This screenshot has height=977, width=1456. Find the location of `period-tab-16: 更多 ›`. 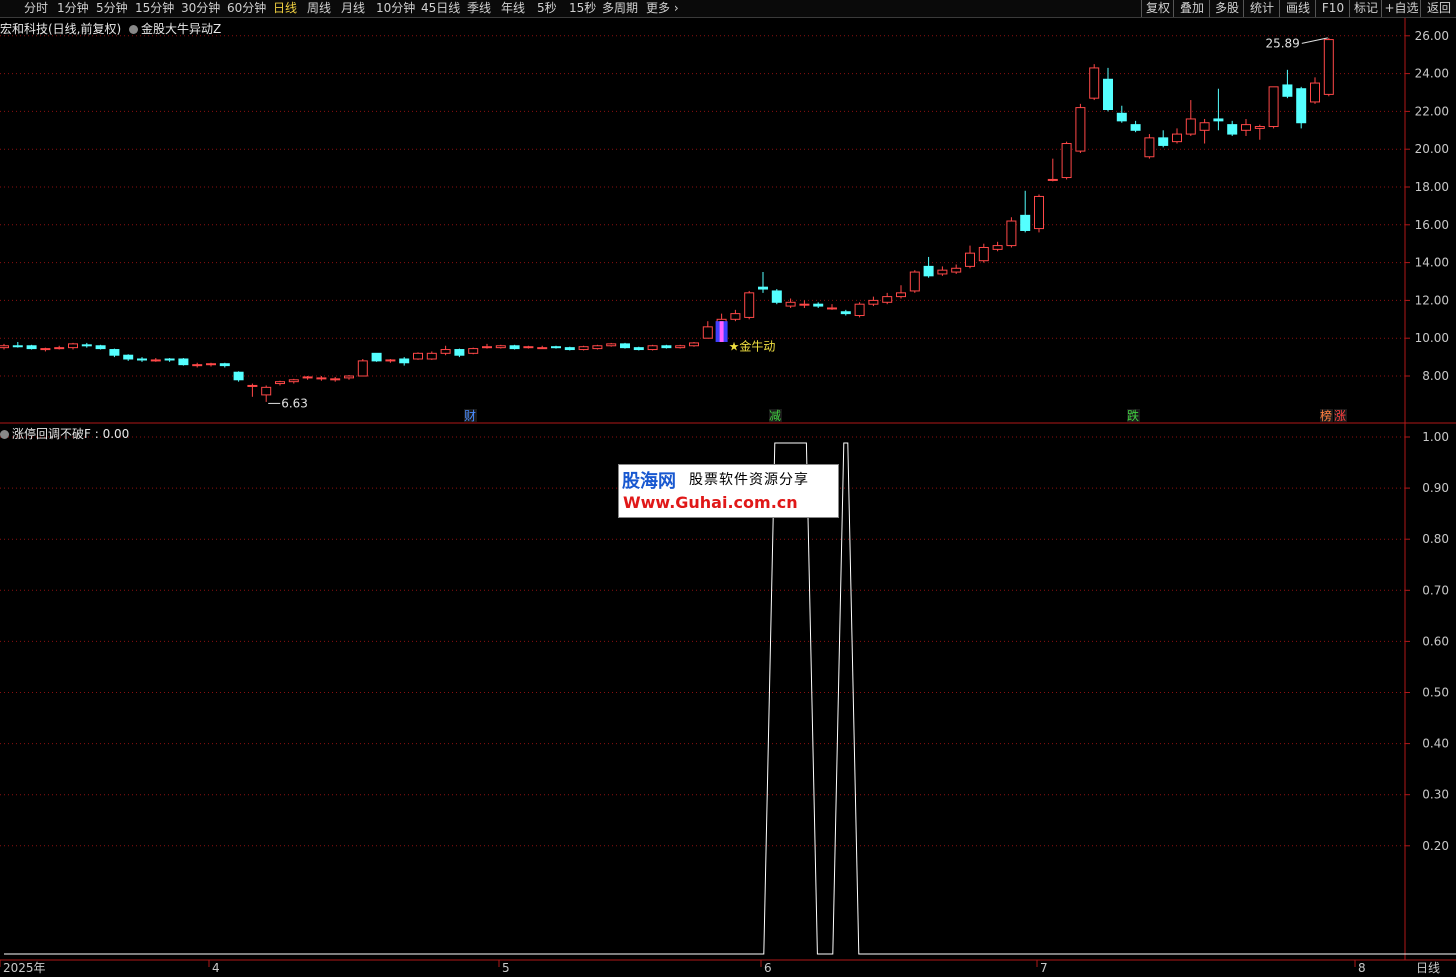

period-tab-16: 更多 › is located at coordinates (662, 8).